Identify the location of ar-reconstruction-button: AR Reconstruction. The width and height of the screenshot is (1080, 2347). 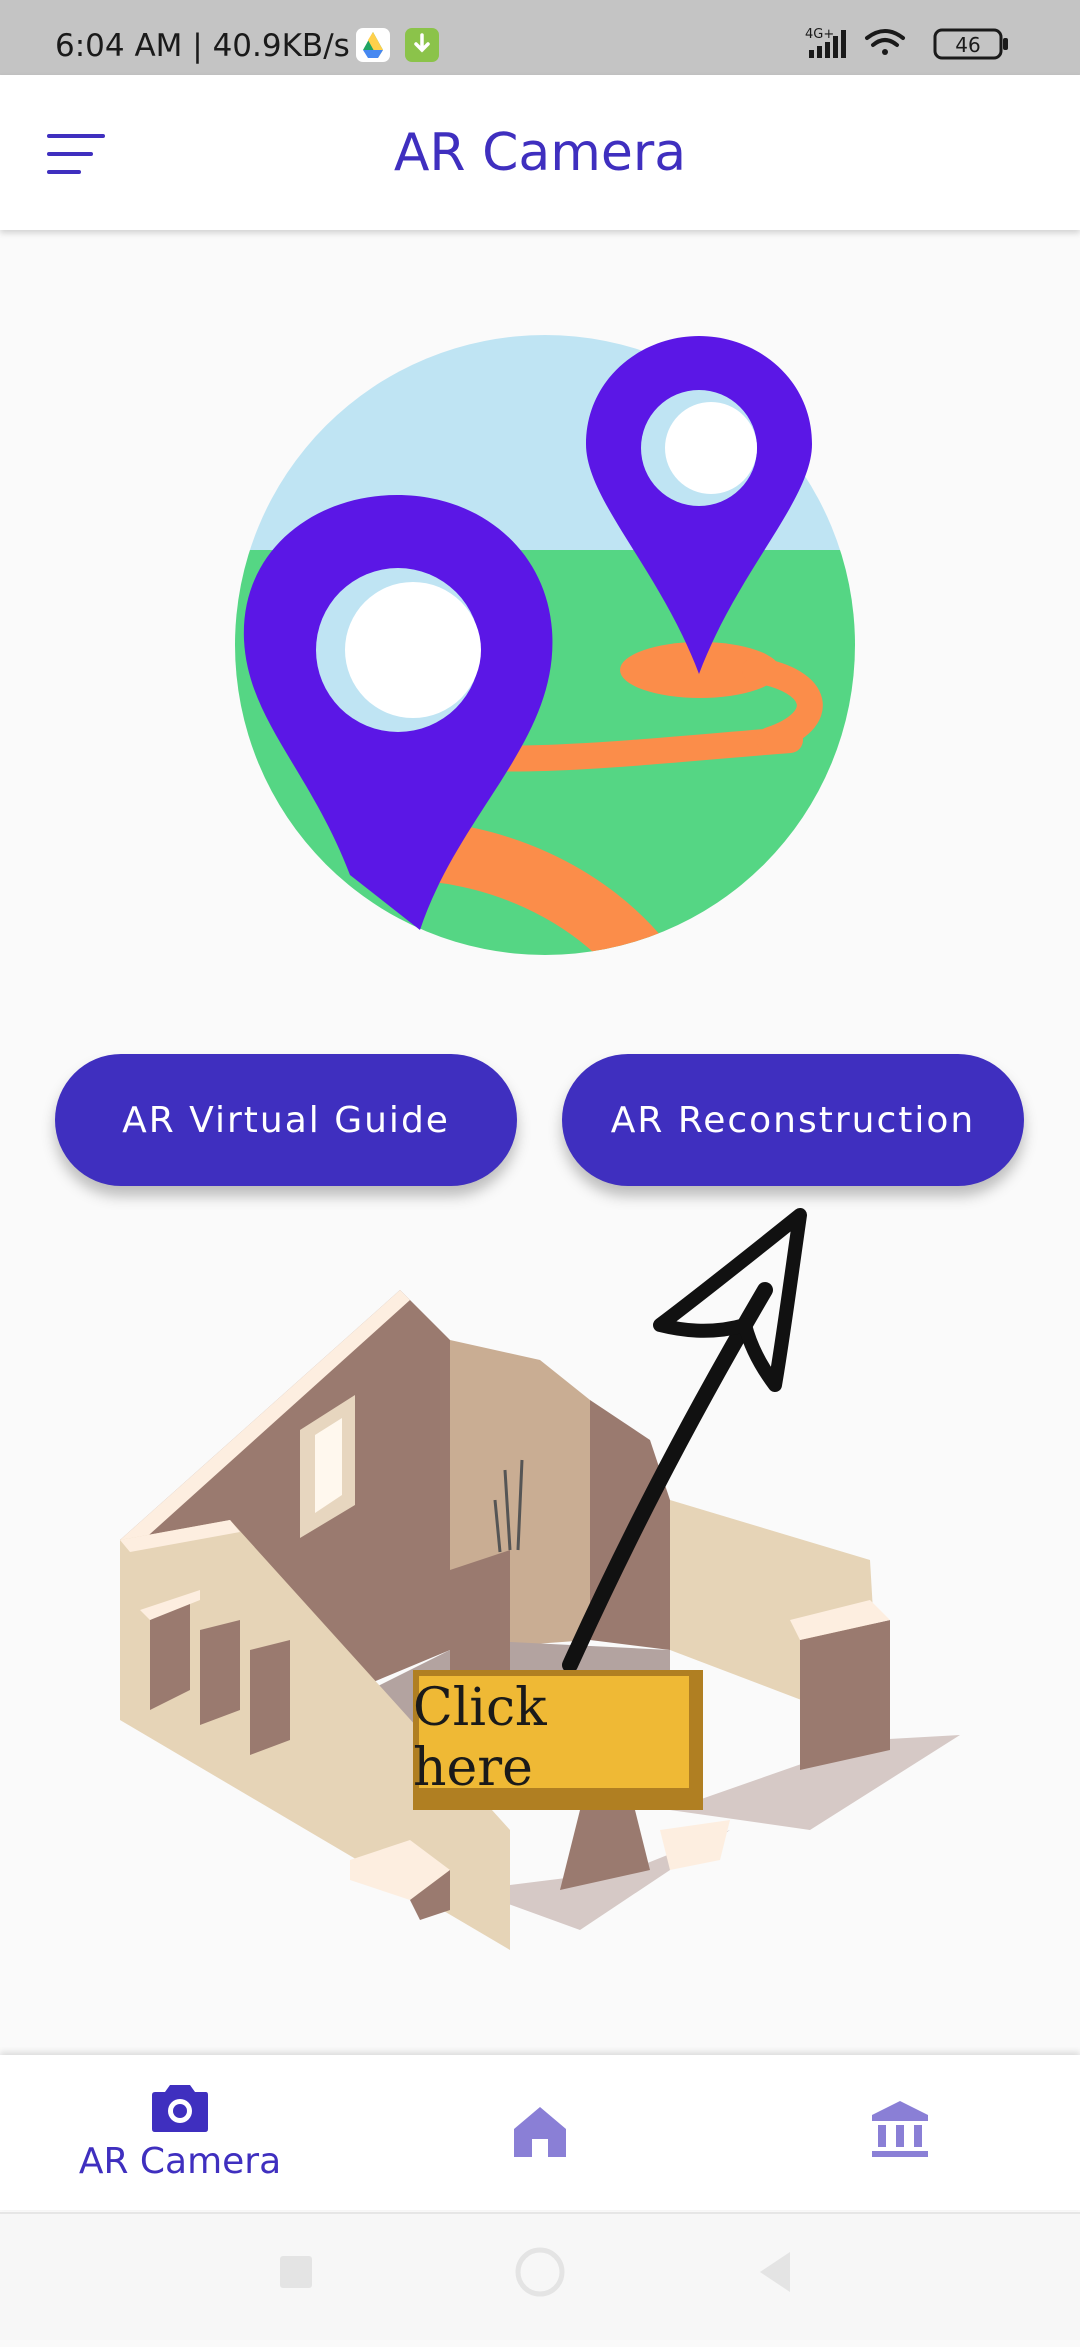
(793, 1120).